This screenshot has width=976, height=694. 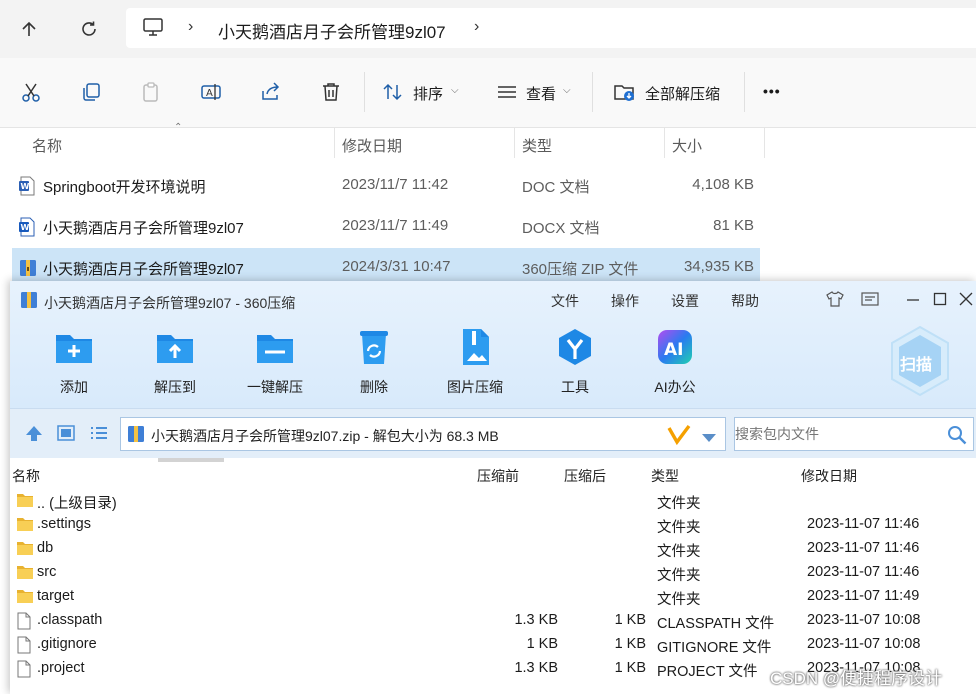 What do you see at coordinates (493, 548) in the screenshot?
I see `archive-entry-row: db 文件夹 2023-11-07 11:46` at bounding box center [493, 548].